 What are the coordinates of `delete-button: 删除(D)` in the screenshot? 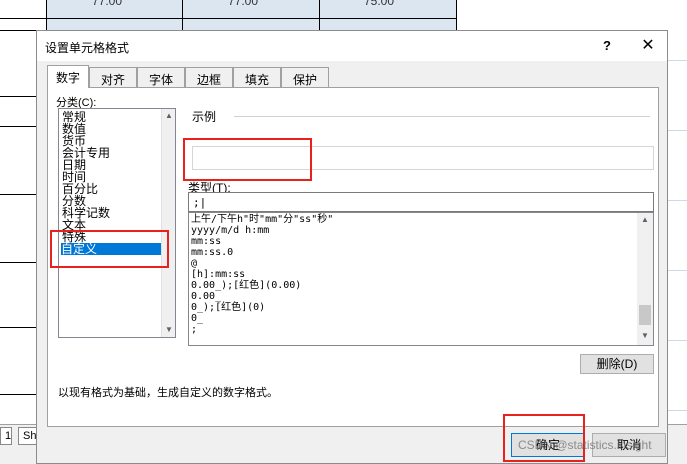 It's located at (617, 364).